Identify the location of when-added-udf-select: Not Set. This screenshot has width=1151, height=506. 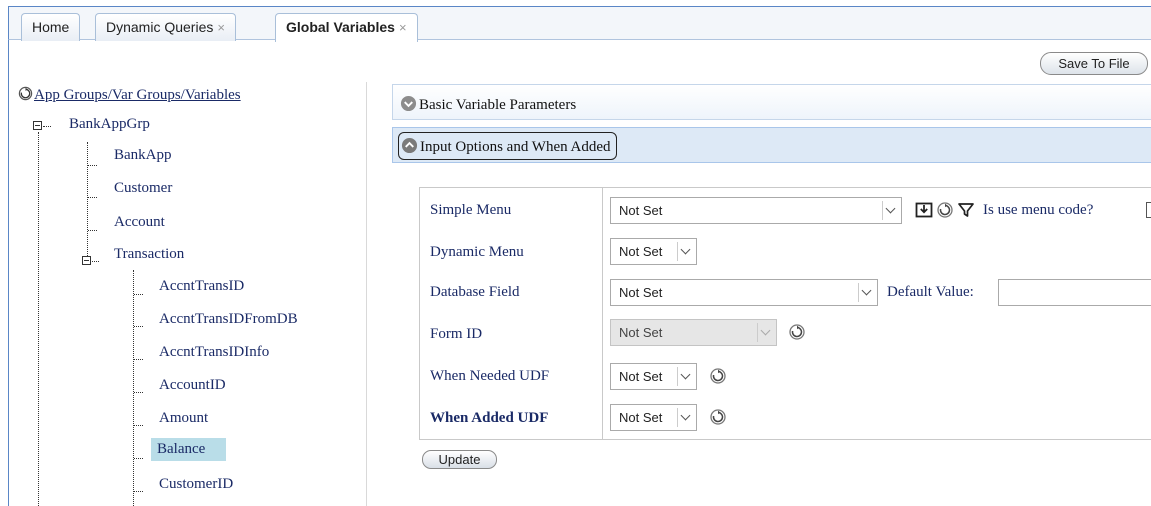
(653, 417).